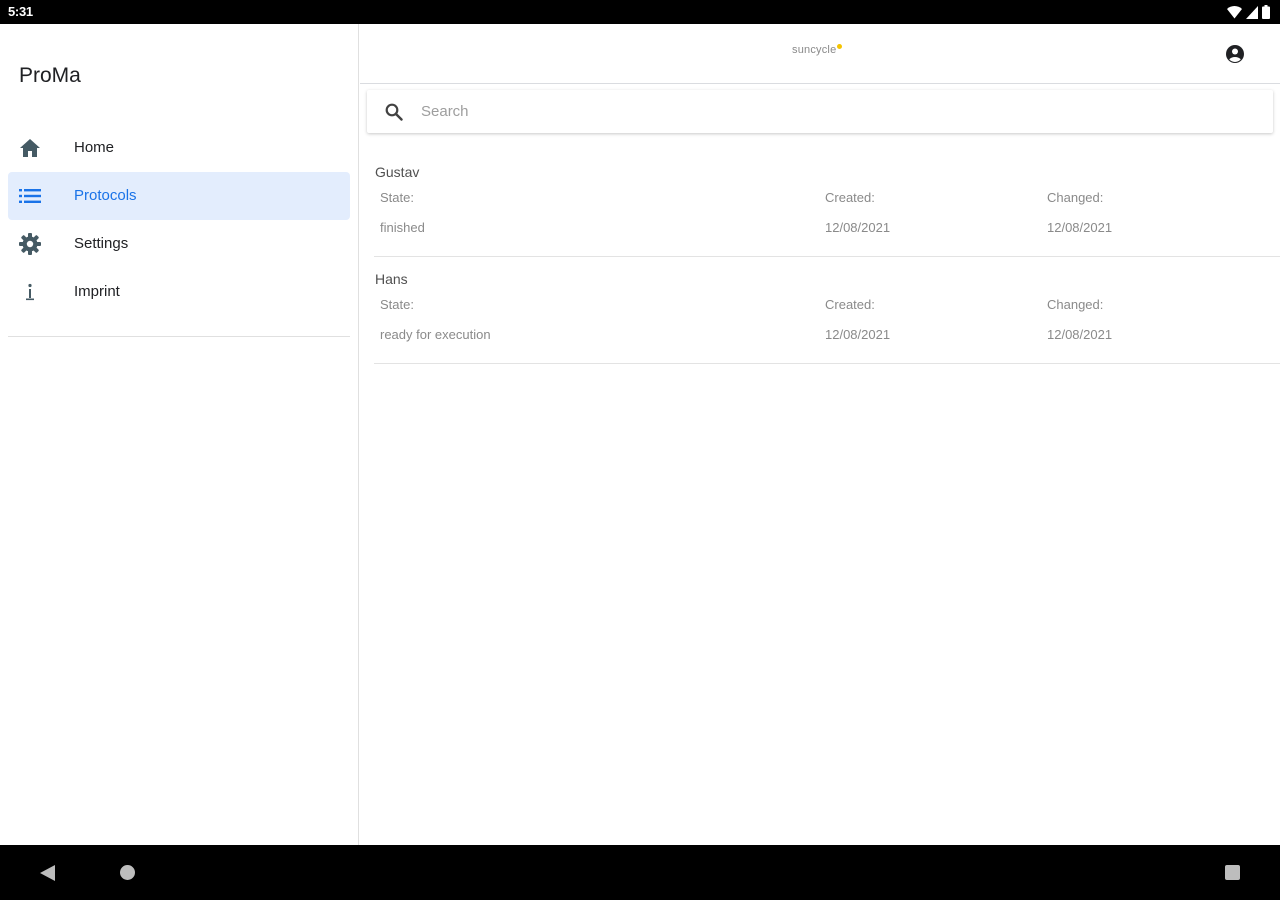 Image resolution: width=1280 pixels, height=900 pixels. What do you see at coordinates (841, 111) in the screenshot?
I see `search-input` at bounding box center [841, 111].